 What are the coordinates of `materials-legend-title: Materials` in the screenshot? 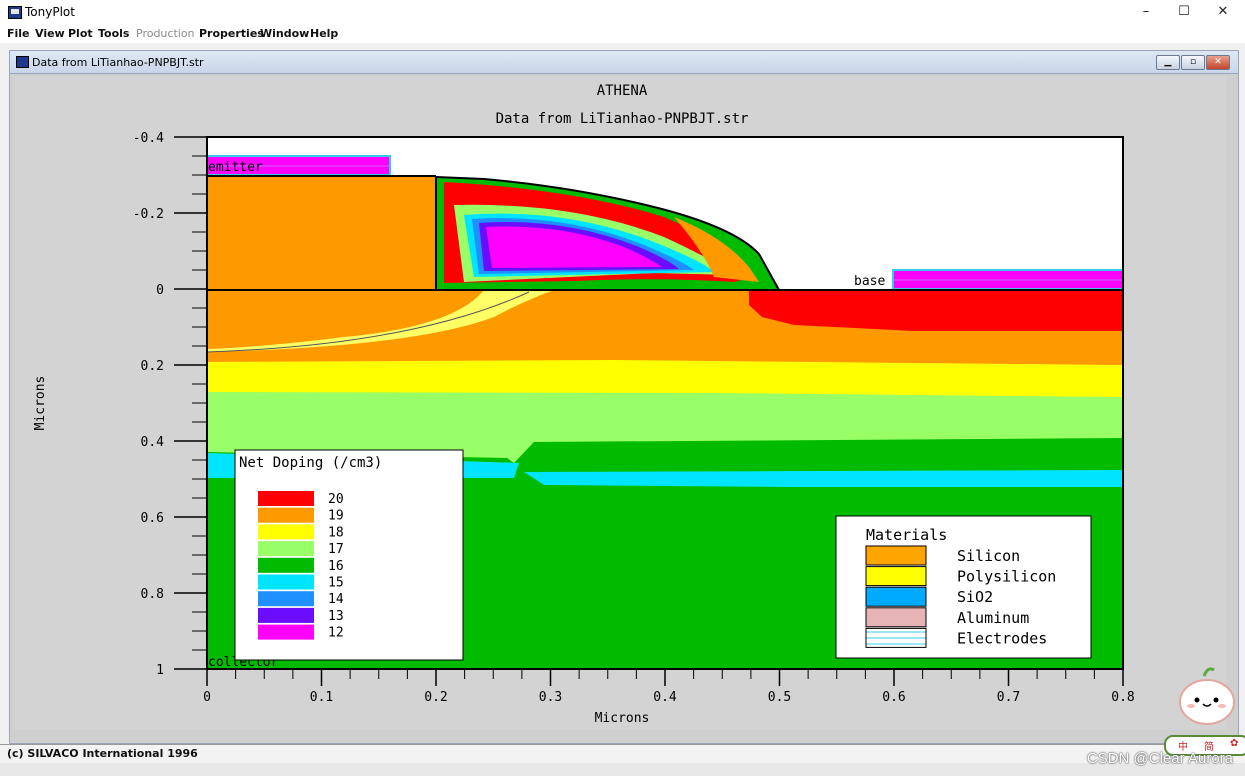 It's located at (906, 535).